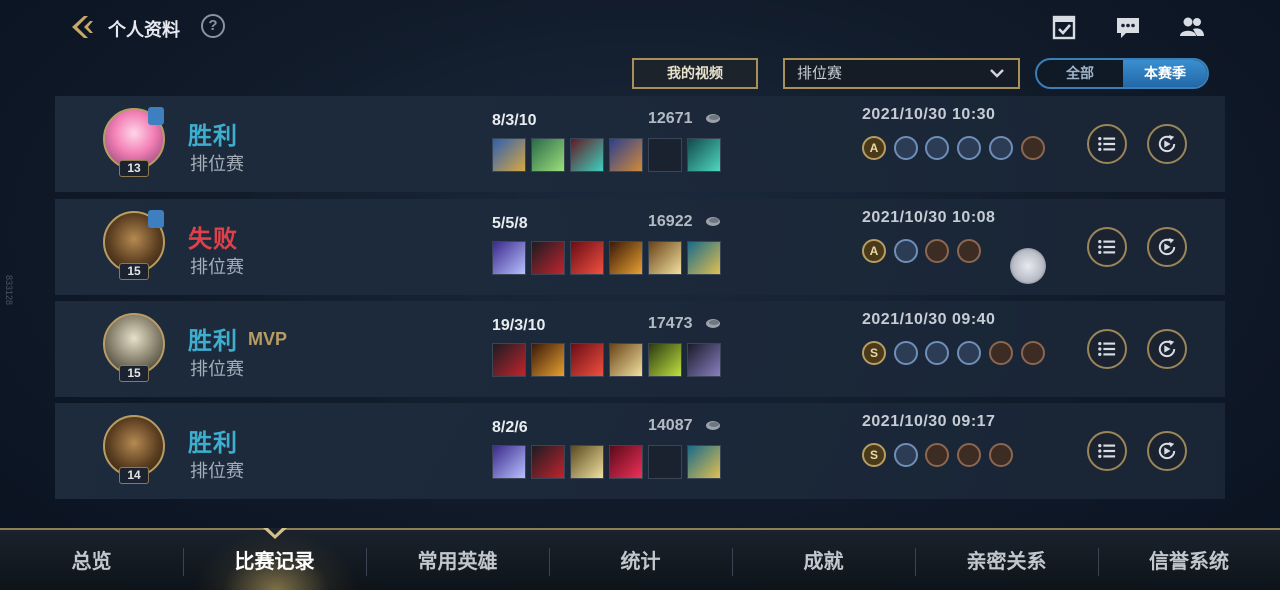 The image size is (1280, 590). What do you see at coordinates (820, 73) in the screenshot?
I see `game-mode-value: 排位赛` at bounding box center [820, 73].